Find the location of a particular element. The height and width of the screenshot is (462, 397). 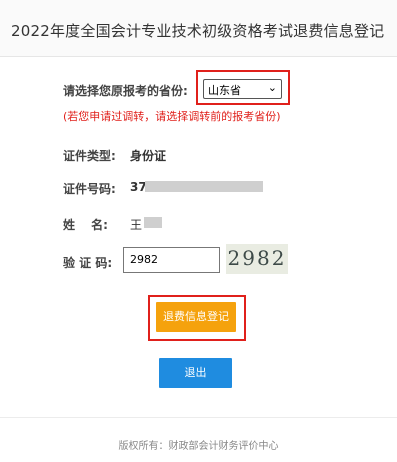

captcha-label: 验 证 码: is located at coordinates (88, 263).